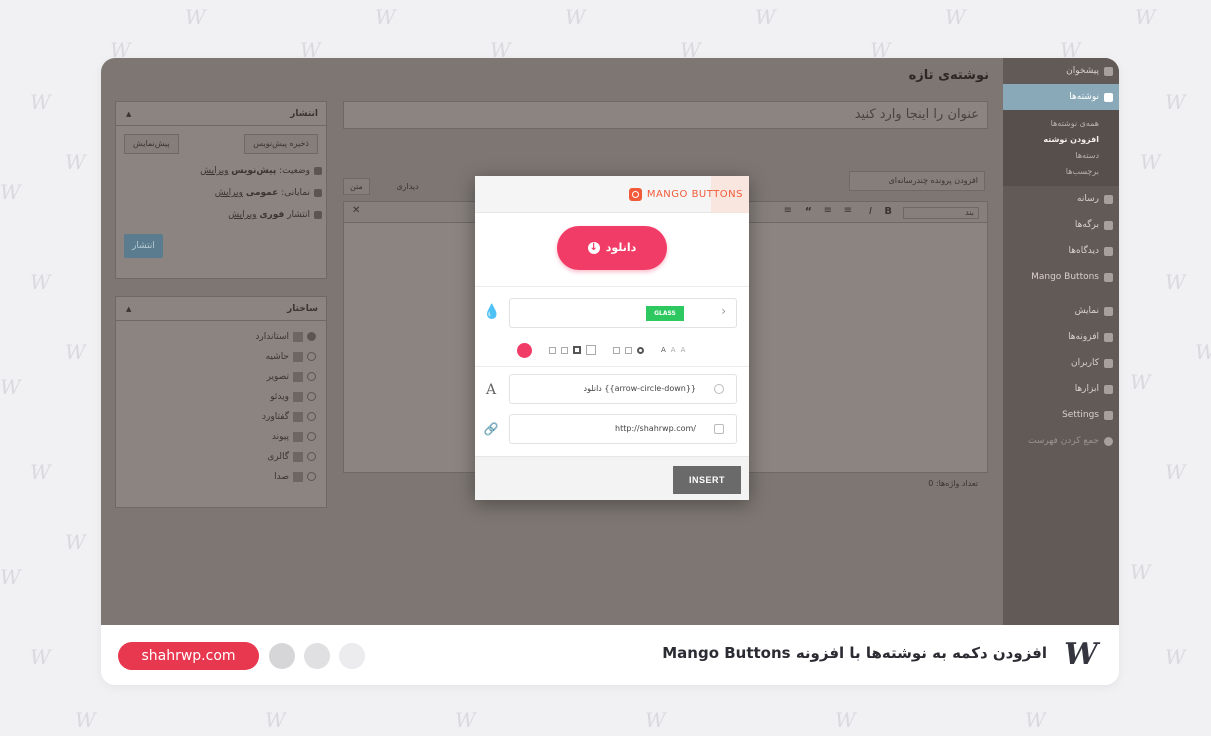 This screenshot has width=1211, height=736. Describe the element at coordinates (685, 194) in the screenshot. I see `mango-logo: MANGO BUTTONS` at that location.